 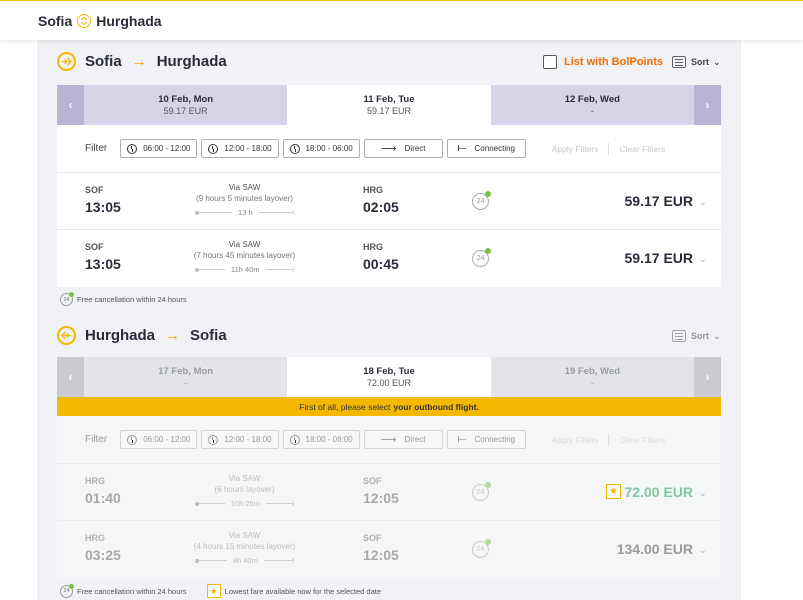 I want to click on outbound-sort-button: Sort ⌄, so click(x=696, y=62).